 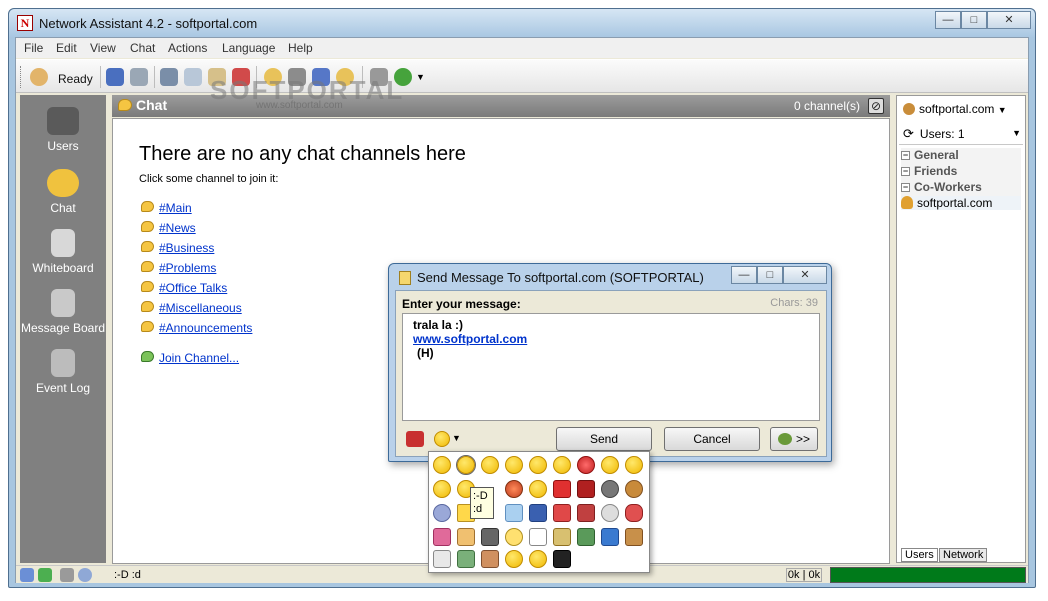 What do you see at coordinates (63, 192) in the screenshot?
I see `nav-chat: Chat` at bounding box center [63, 192].